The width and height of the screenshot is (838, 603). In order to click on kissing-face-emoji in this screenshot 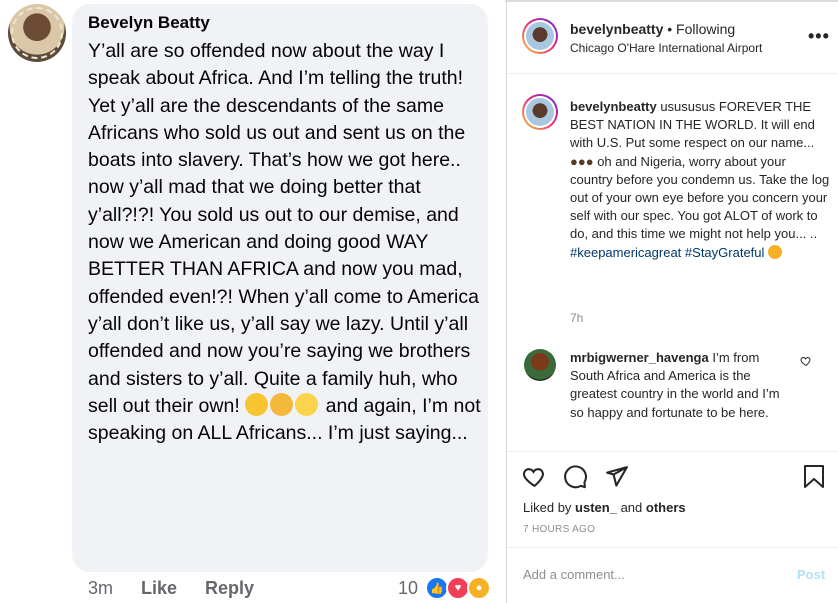, I will do `click(775, 251)`.